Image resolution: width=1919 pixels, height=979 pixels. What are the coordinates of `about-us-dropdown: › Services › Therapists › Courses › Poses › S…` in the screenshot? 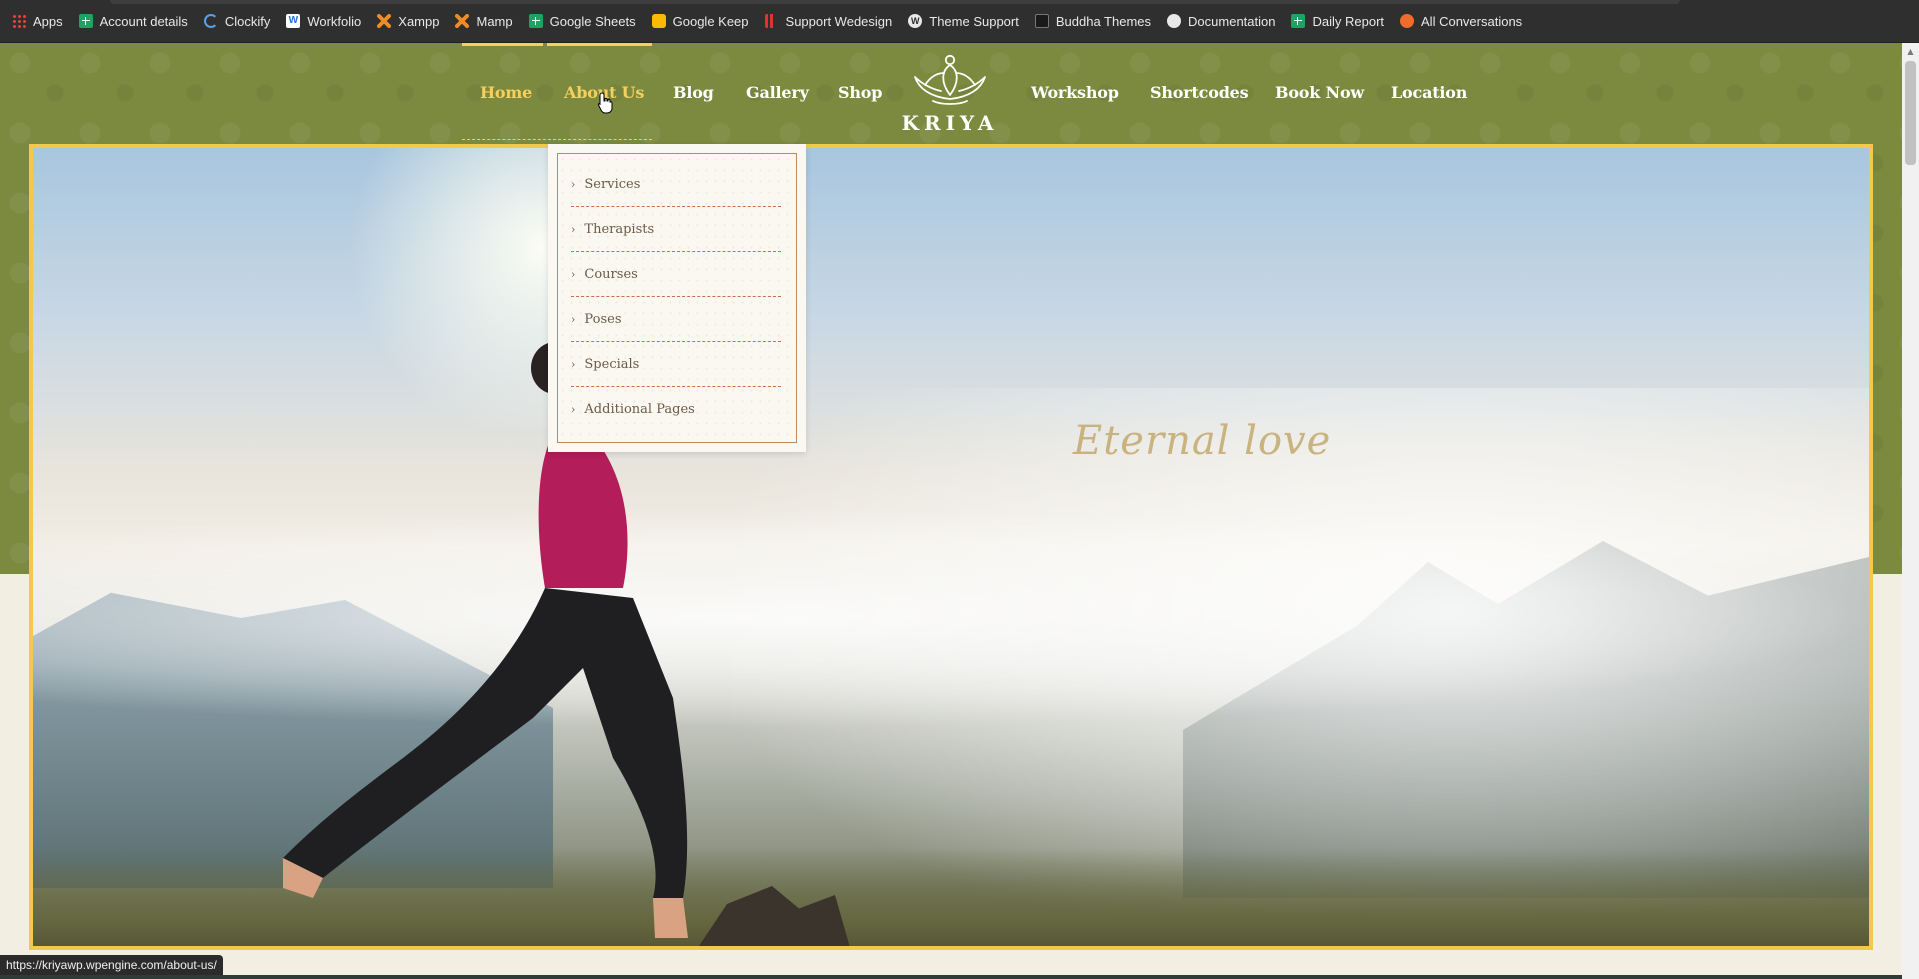 It's located at (677, 298).